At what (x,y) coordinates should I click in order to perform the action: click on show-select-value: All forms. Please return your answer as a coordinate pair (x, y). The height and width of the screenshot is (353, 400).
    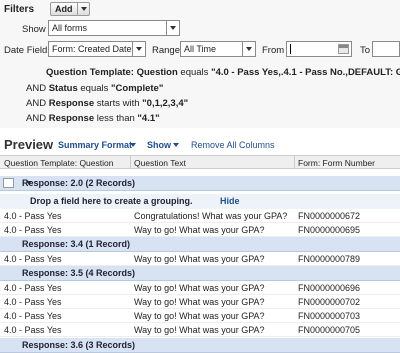
    Looking at the image, I should click on (70, 28).